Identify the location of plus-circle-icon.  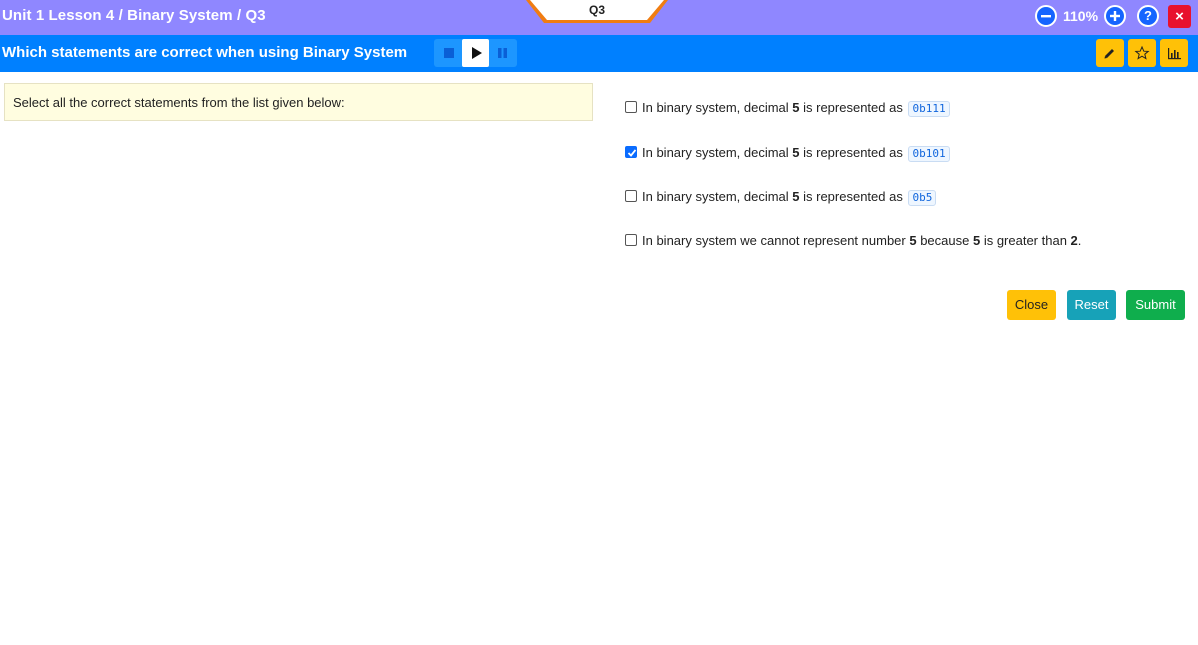
(1115, 16).